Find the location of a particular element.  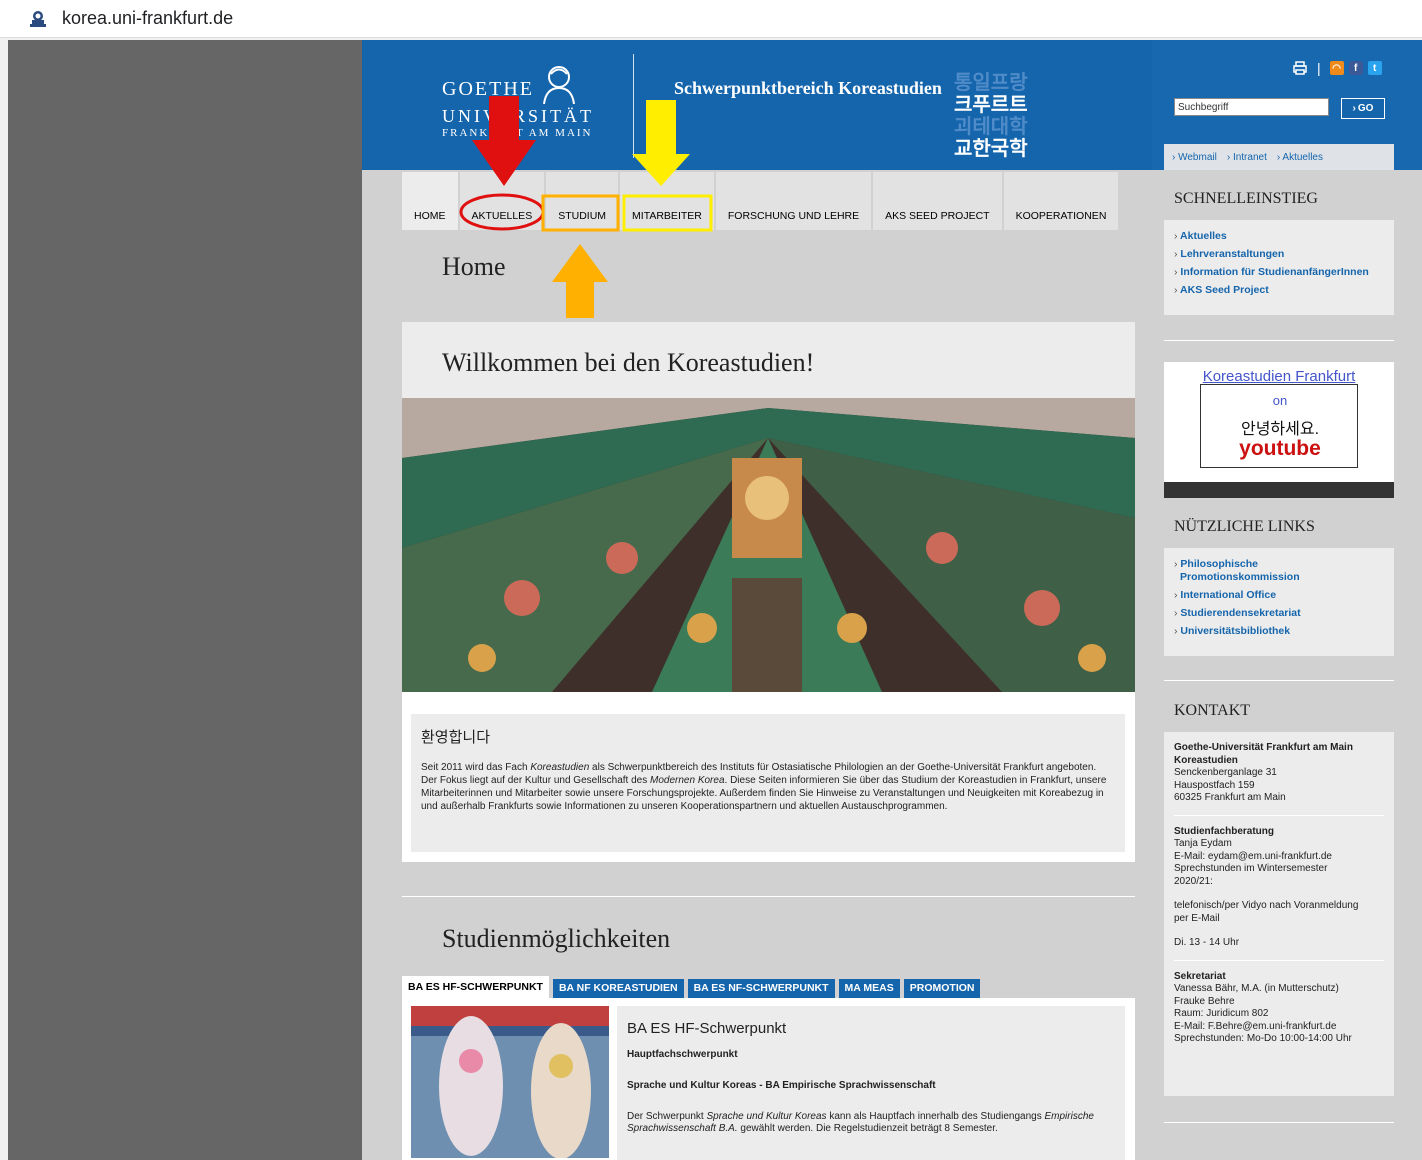

kontakt-org-2: Koreastudien is located at coordinates (1206, 760).